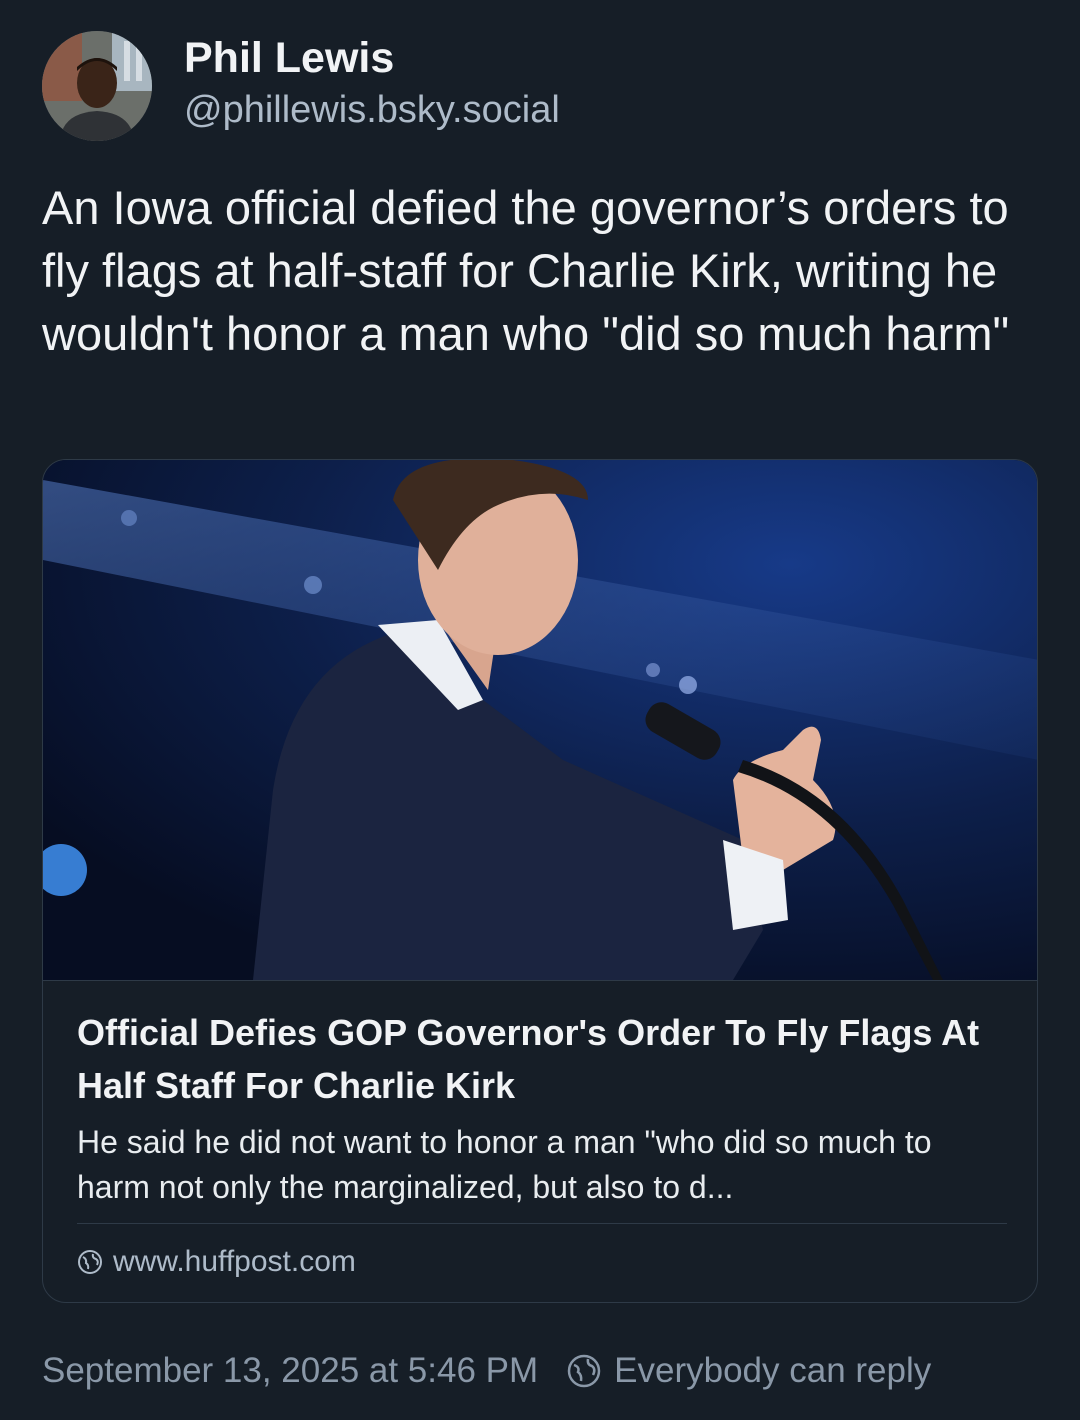 The image size is (1080, 1420). Describe the element at coordinates (773, 1370) in the screenshot. I see `reply-setting-label: Everybody can reply` at that location.